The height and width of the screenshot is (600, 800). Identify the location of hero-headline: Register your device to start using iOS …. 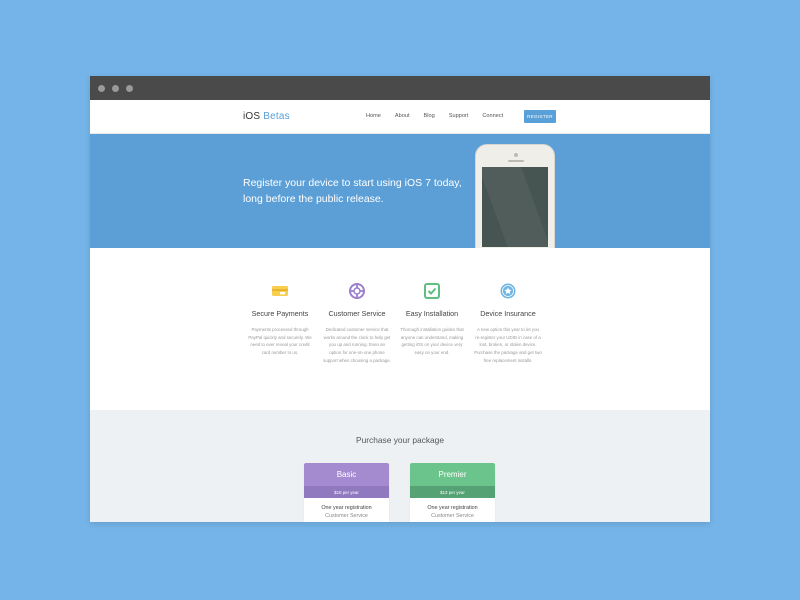
(363, 191).